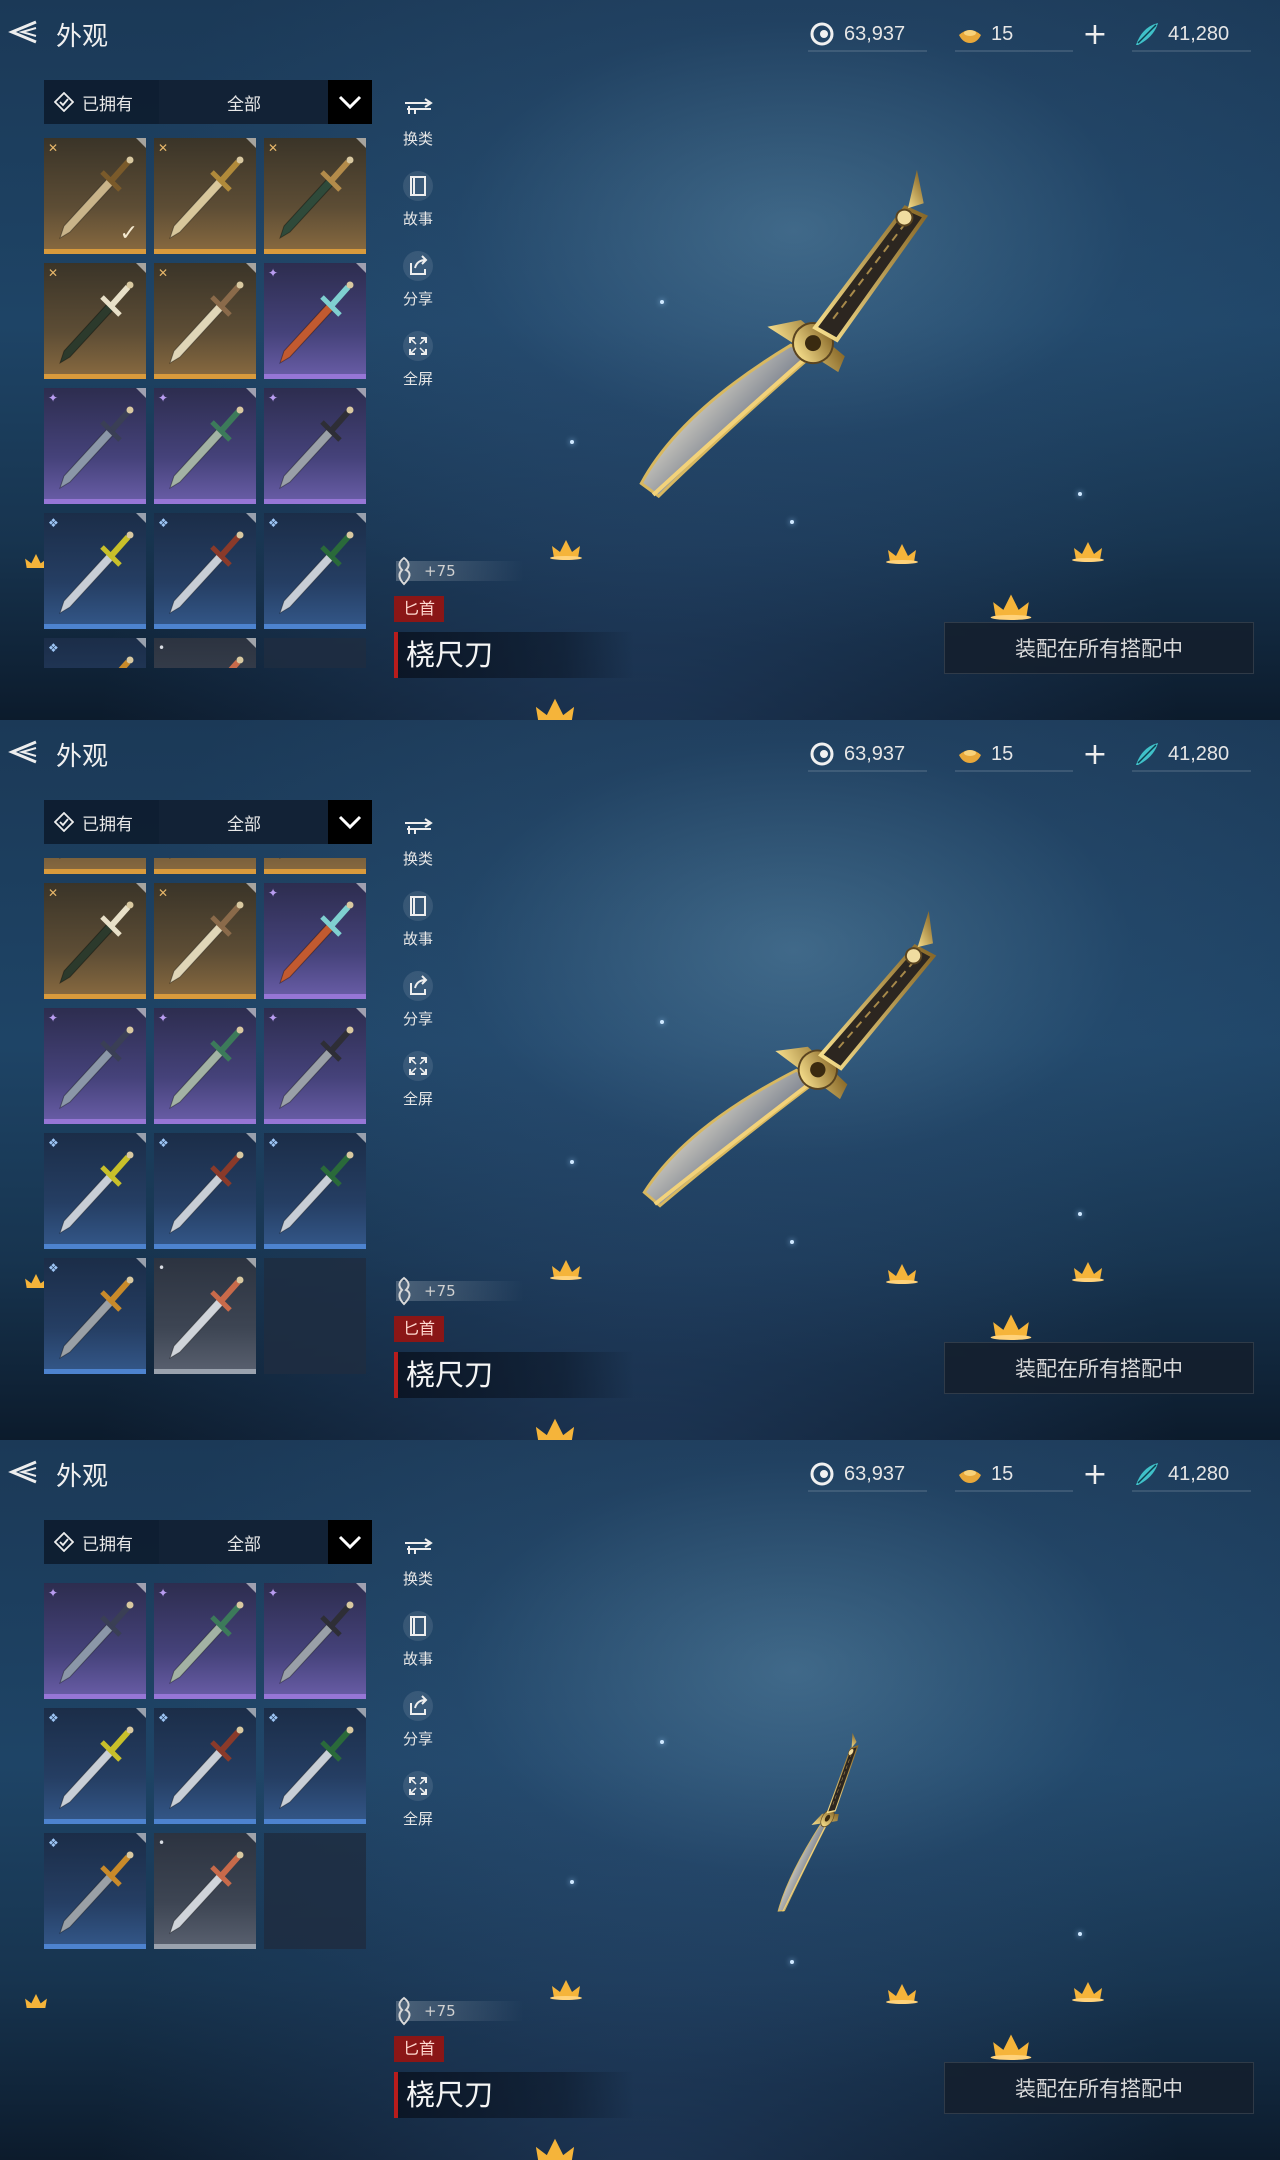 Image resolution: width=1280 pixels, height=2160 pixels. I want to click on spirit-amount: 63,937, so click(875, 33).